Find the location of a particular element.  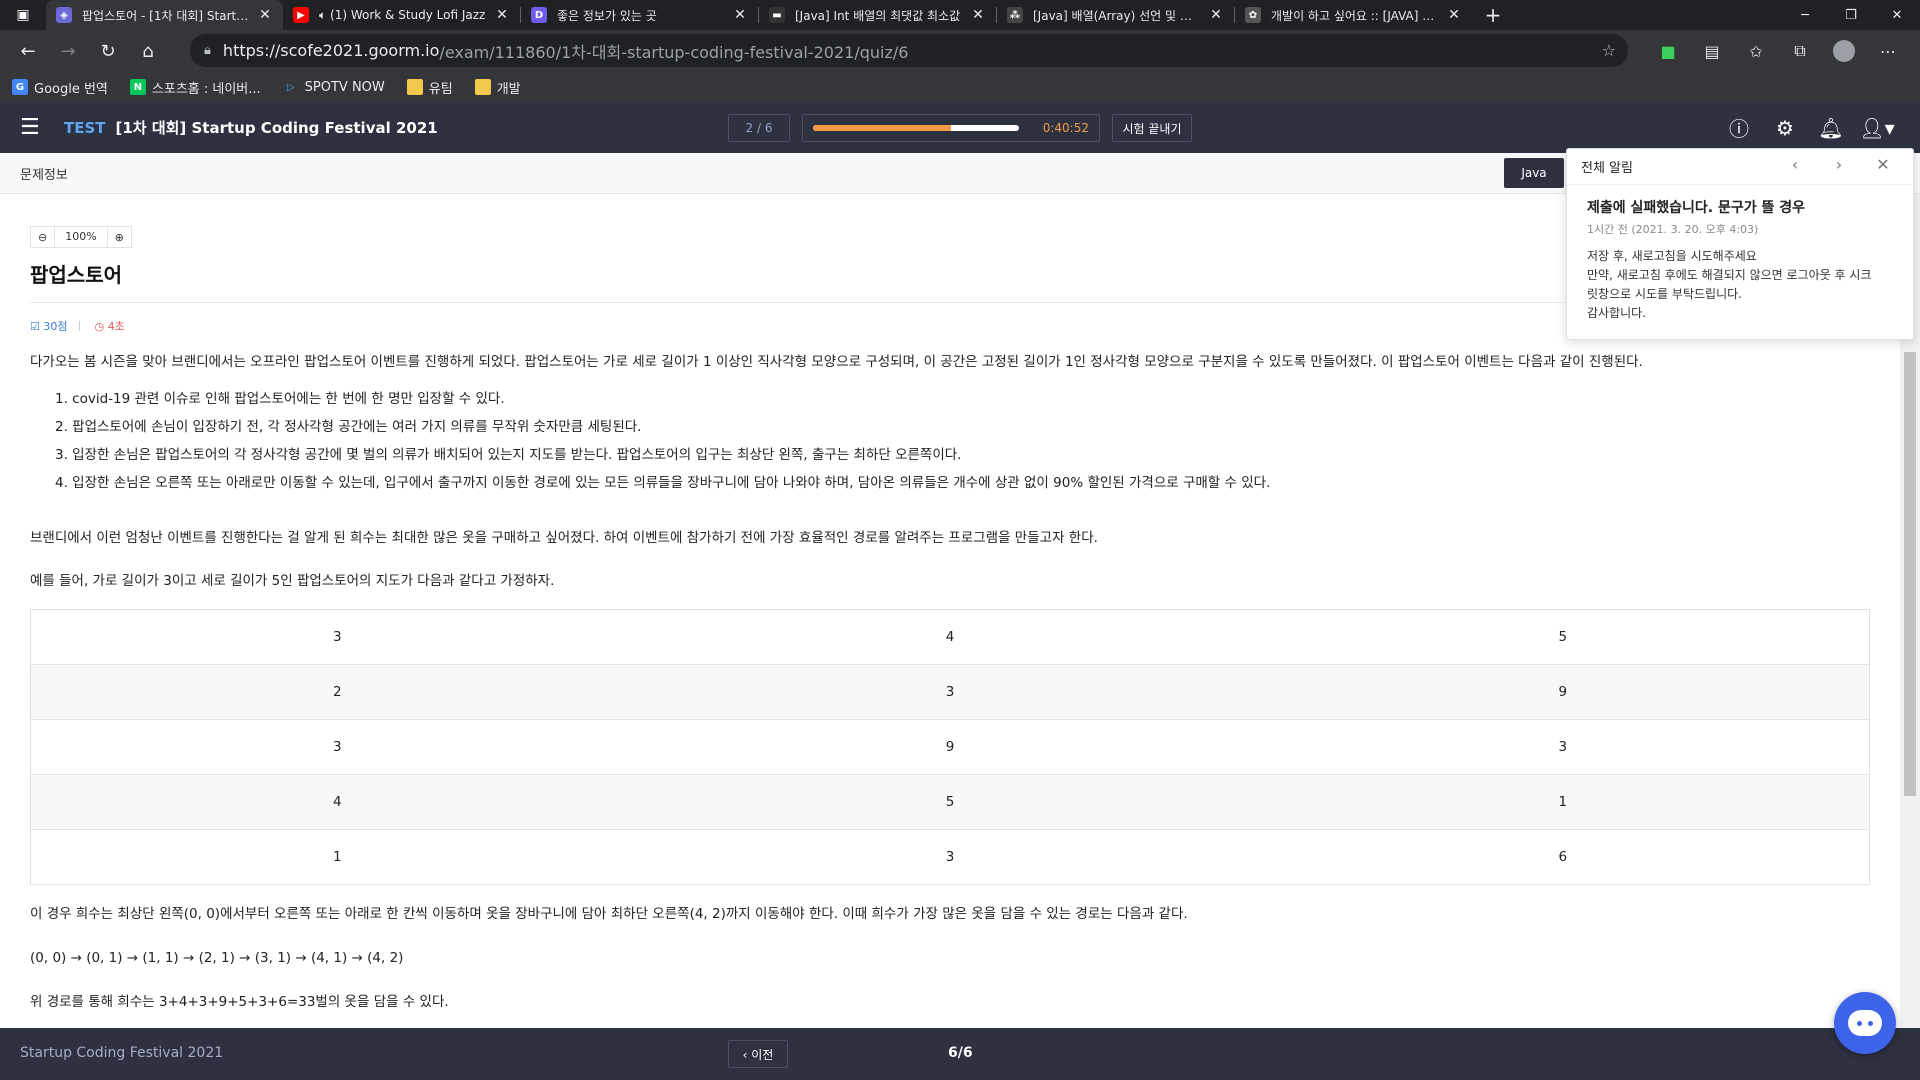

chat-button is located at coordinates (1865, 1023).